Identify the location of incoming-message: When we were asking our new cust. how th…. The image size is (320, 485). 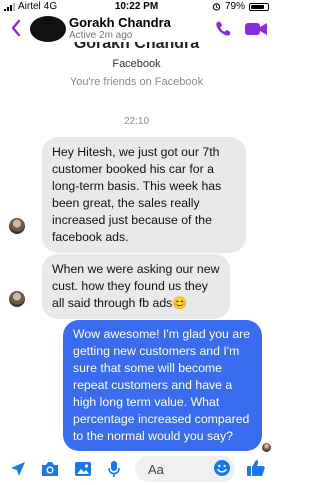
(136, 286).